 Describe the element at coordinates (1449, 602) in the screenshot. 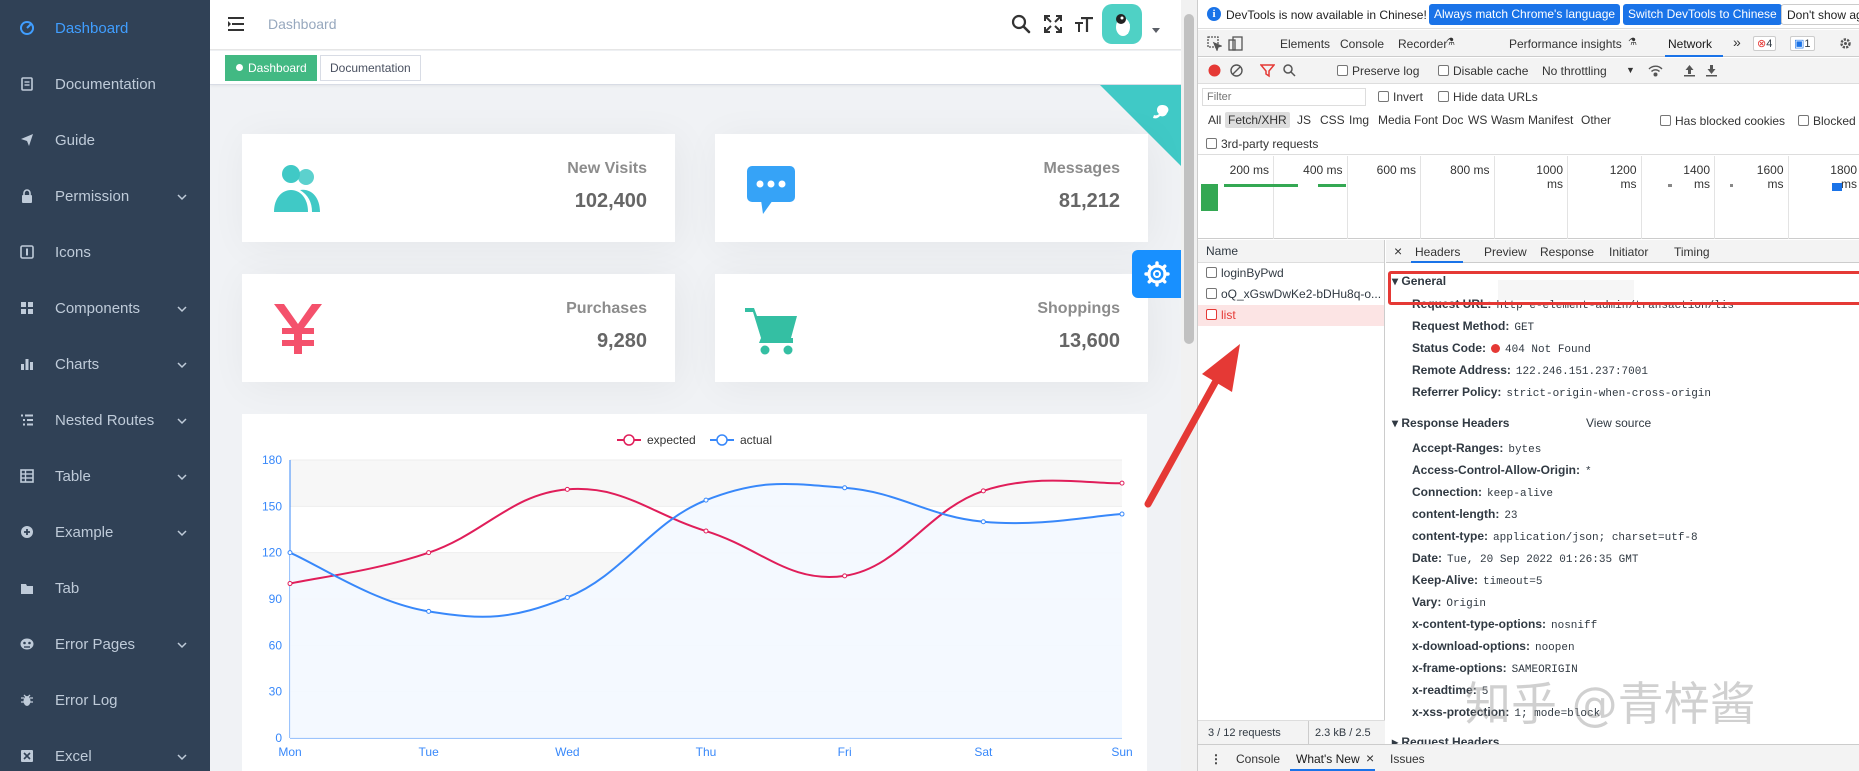

I see `header-row: Vary: Origin` at that location.